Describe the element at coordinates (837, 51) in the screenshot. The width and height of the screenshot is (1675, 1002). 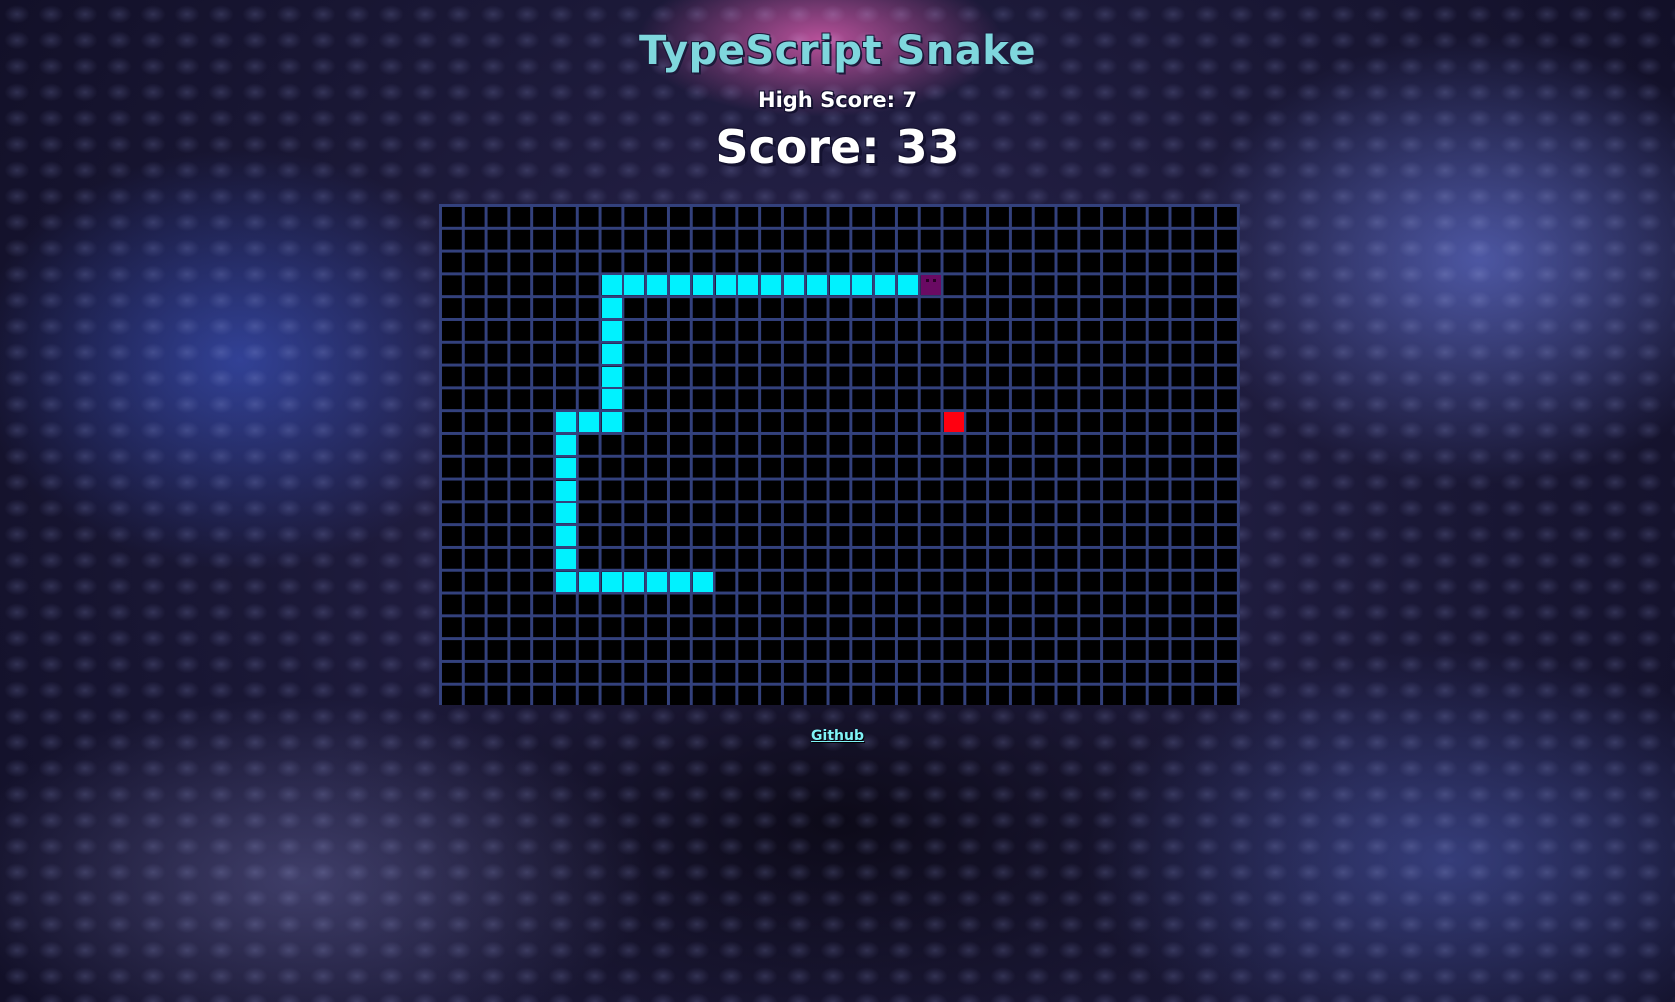
I see `game-title: TypeScript Snake` at that location.